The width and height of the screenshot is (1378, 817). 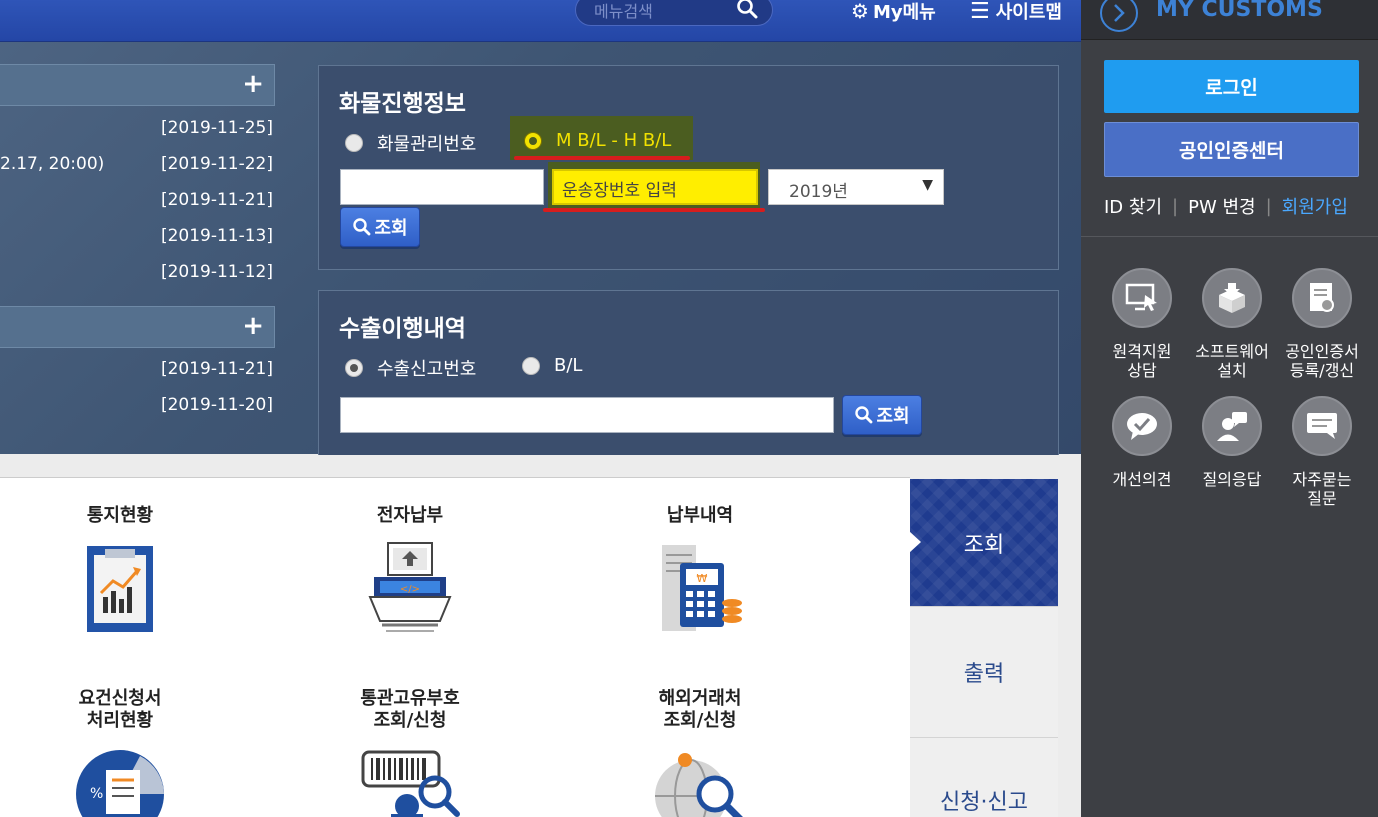 What do you see at coordinates (402, 104) in the screenshot?
I see `cargo-title: 화물진행정보` at bounding box center [402, 104].